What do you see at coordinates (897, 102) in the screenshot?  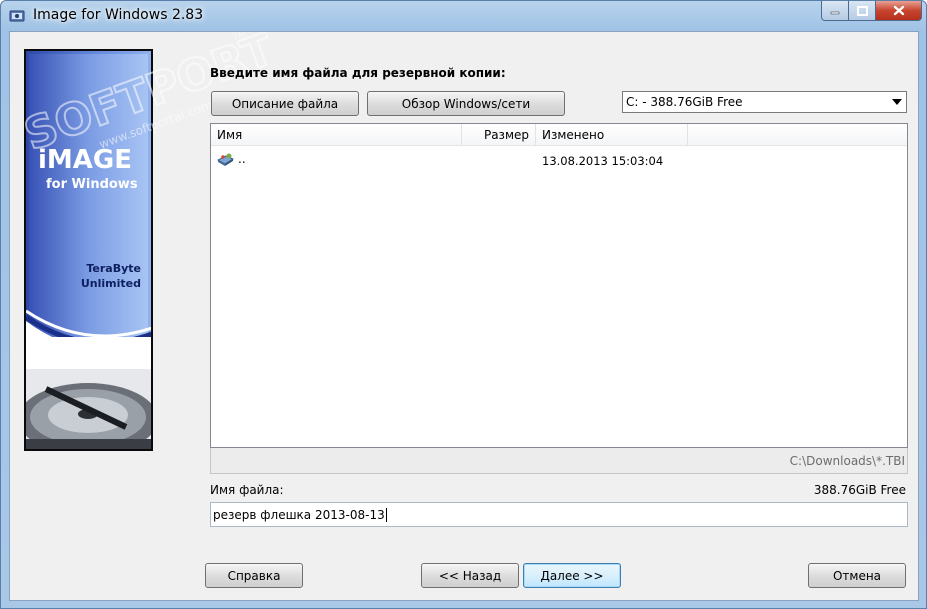 I see `chevron-down-icon` at bounding box center [897, 102].